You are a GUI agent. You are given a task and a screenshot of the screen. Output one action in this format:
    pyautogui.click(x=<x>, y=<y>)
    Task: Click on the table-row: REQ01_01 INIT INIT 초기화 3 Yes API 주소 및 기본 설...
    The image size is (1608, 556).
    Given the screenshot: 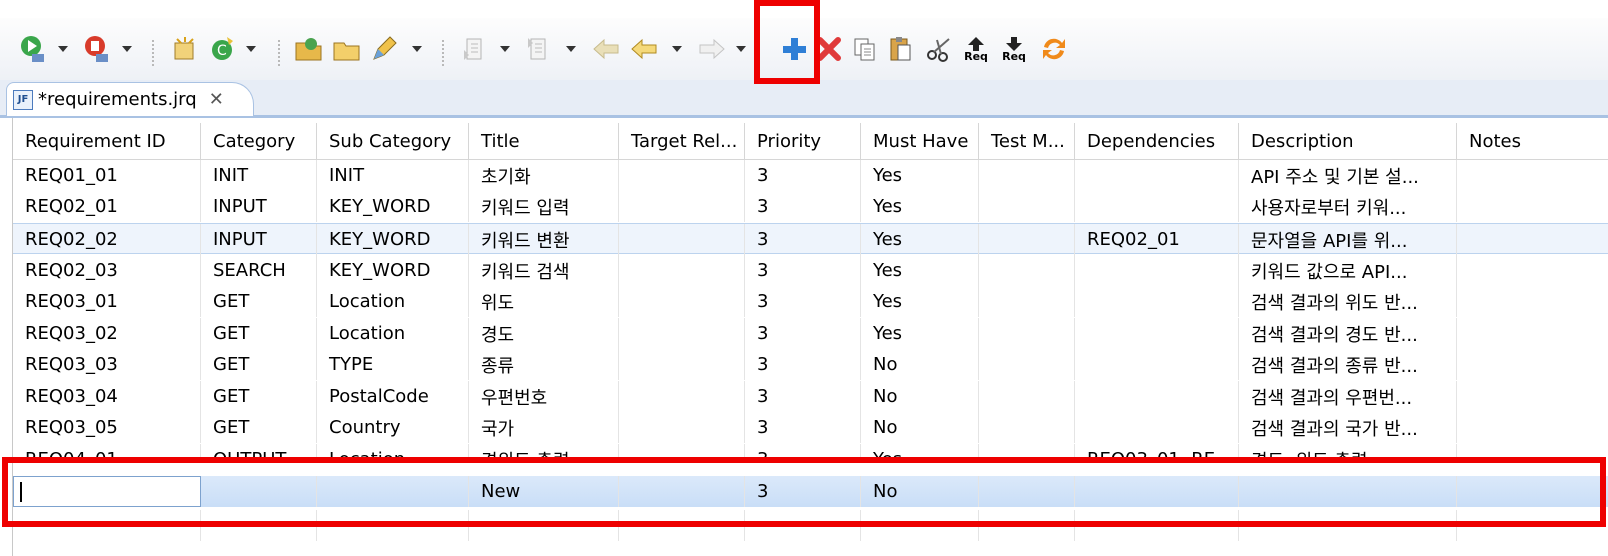 What is the action you would take?
    pyautogui.click(x=810, y=175)
    